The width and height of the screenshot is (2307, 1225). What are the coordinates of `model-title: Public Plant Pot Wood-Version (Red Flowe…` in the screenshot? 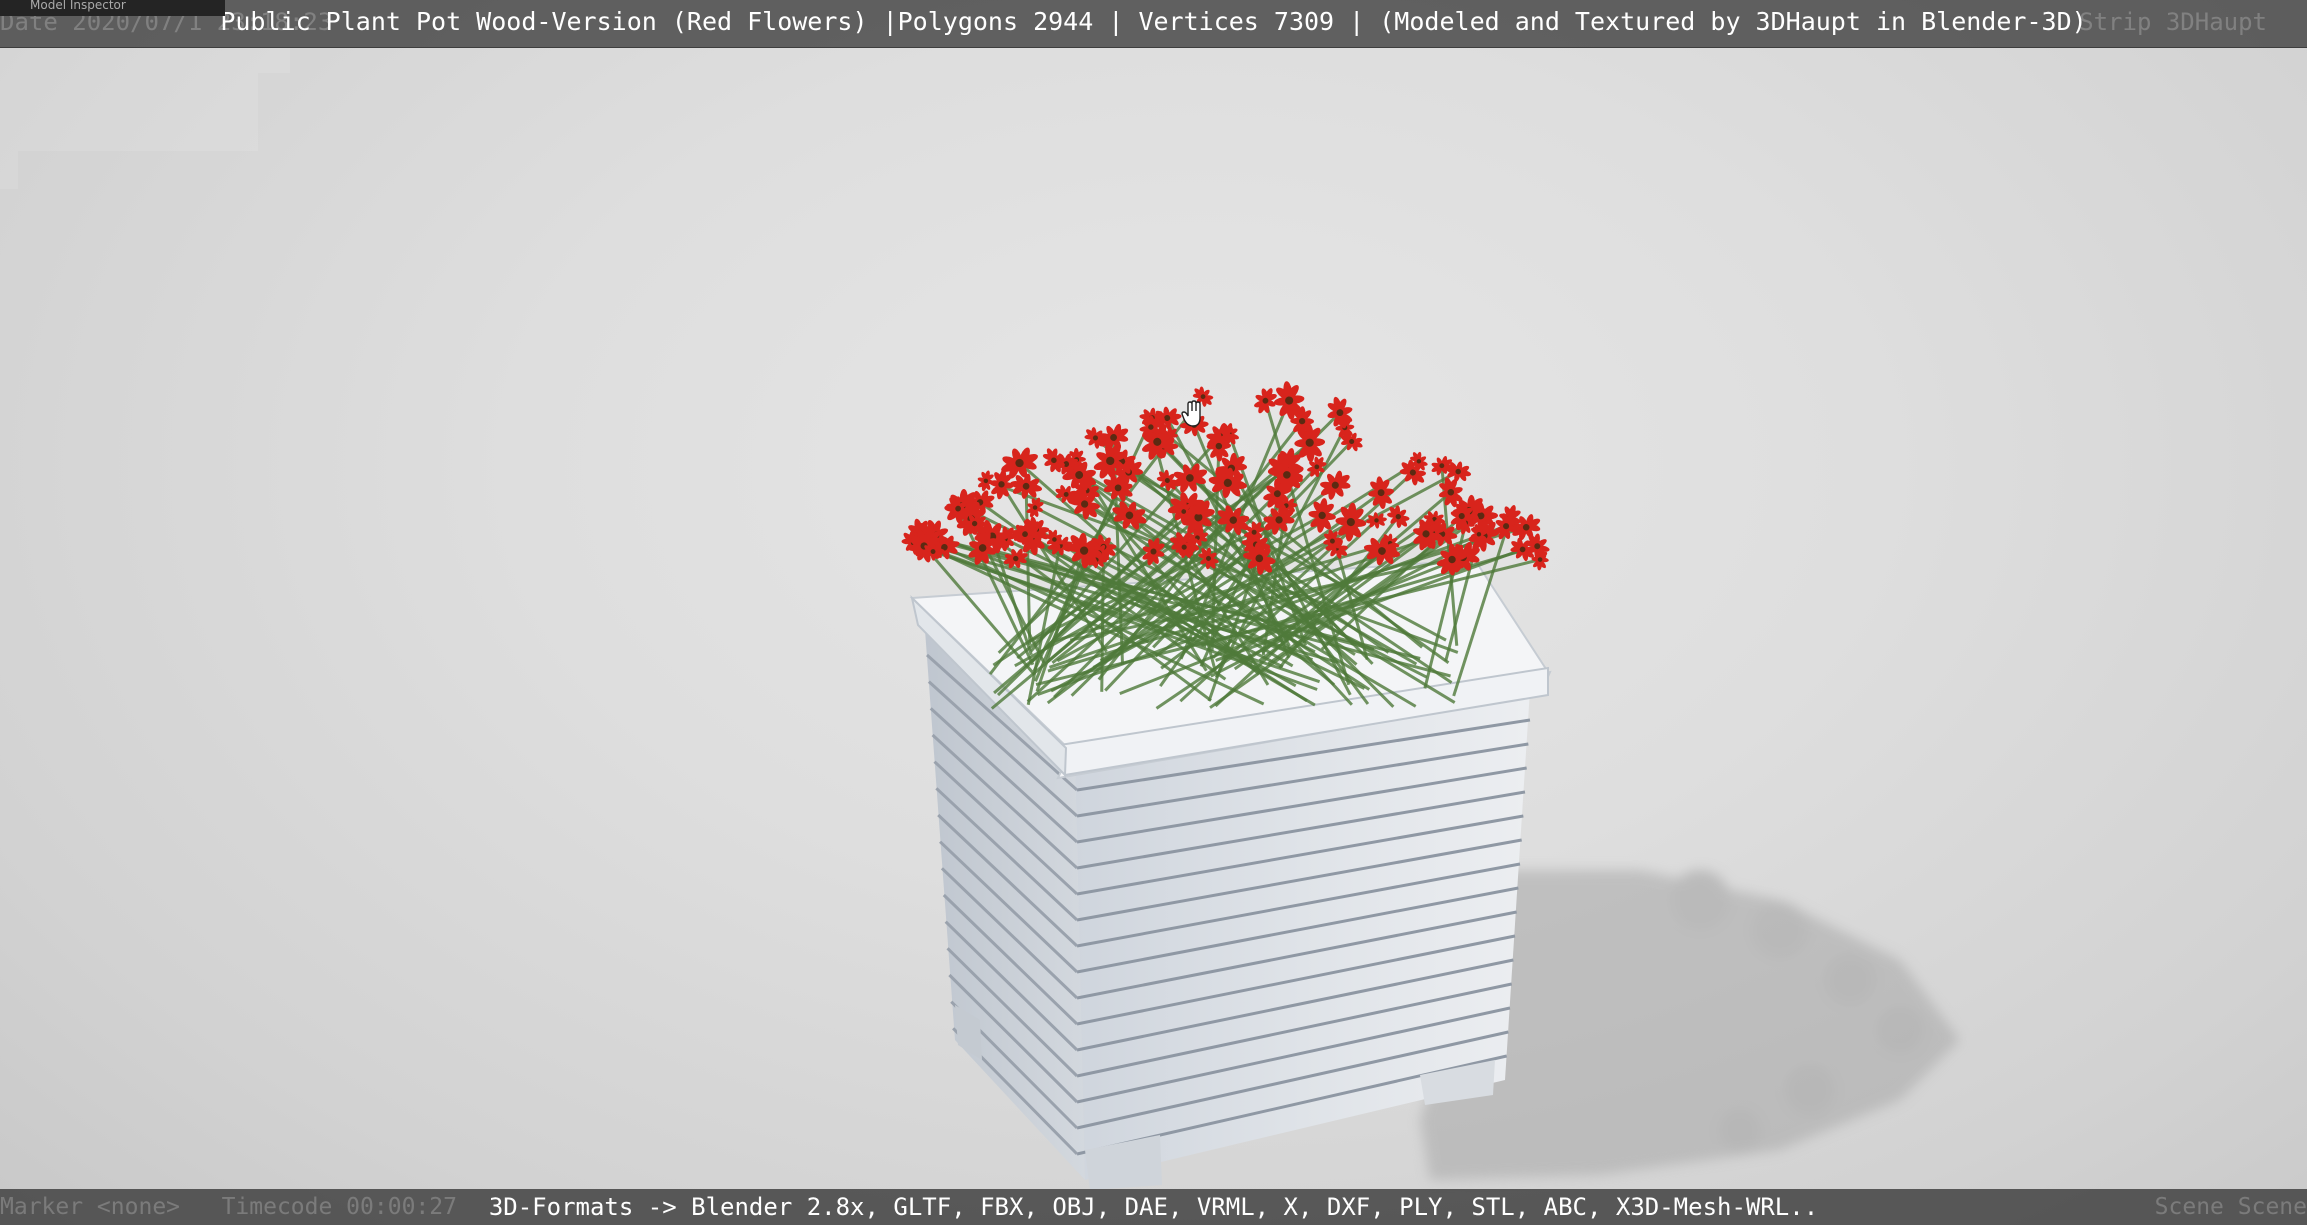 It's located at (1153, 21).